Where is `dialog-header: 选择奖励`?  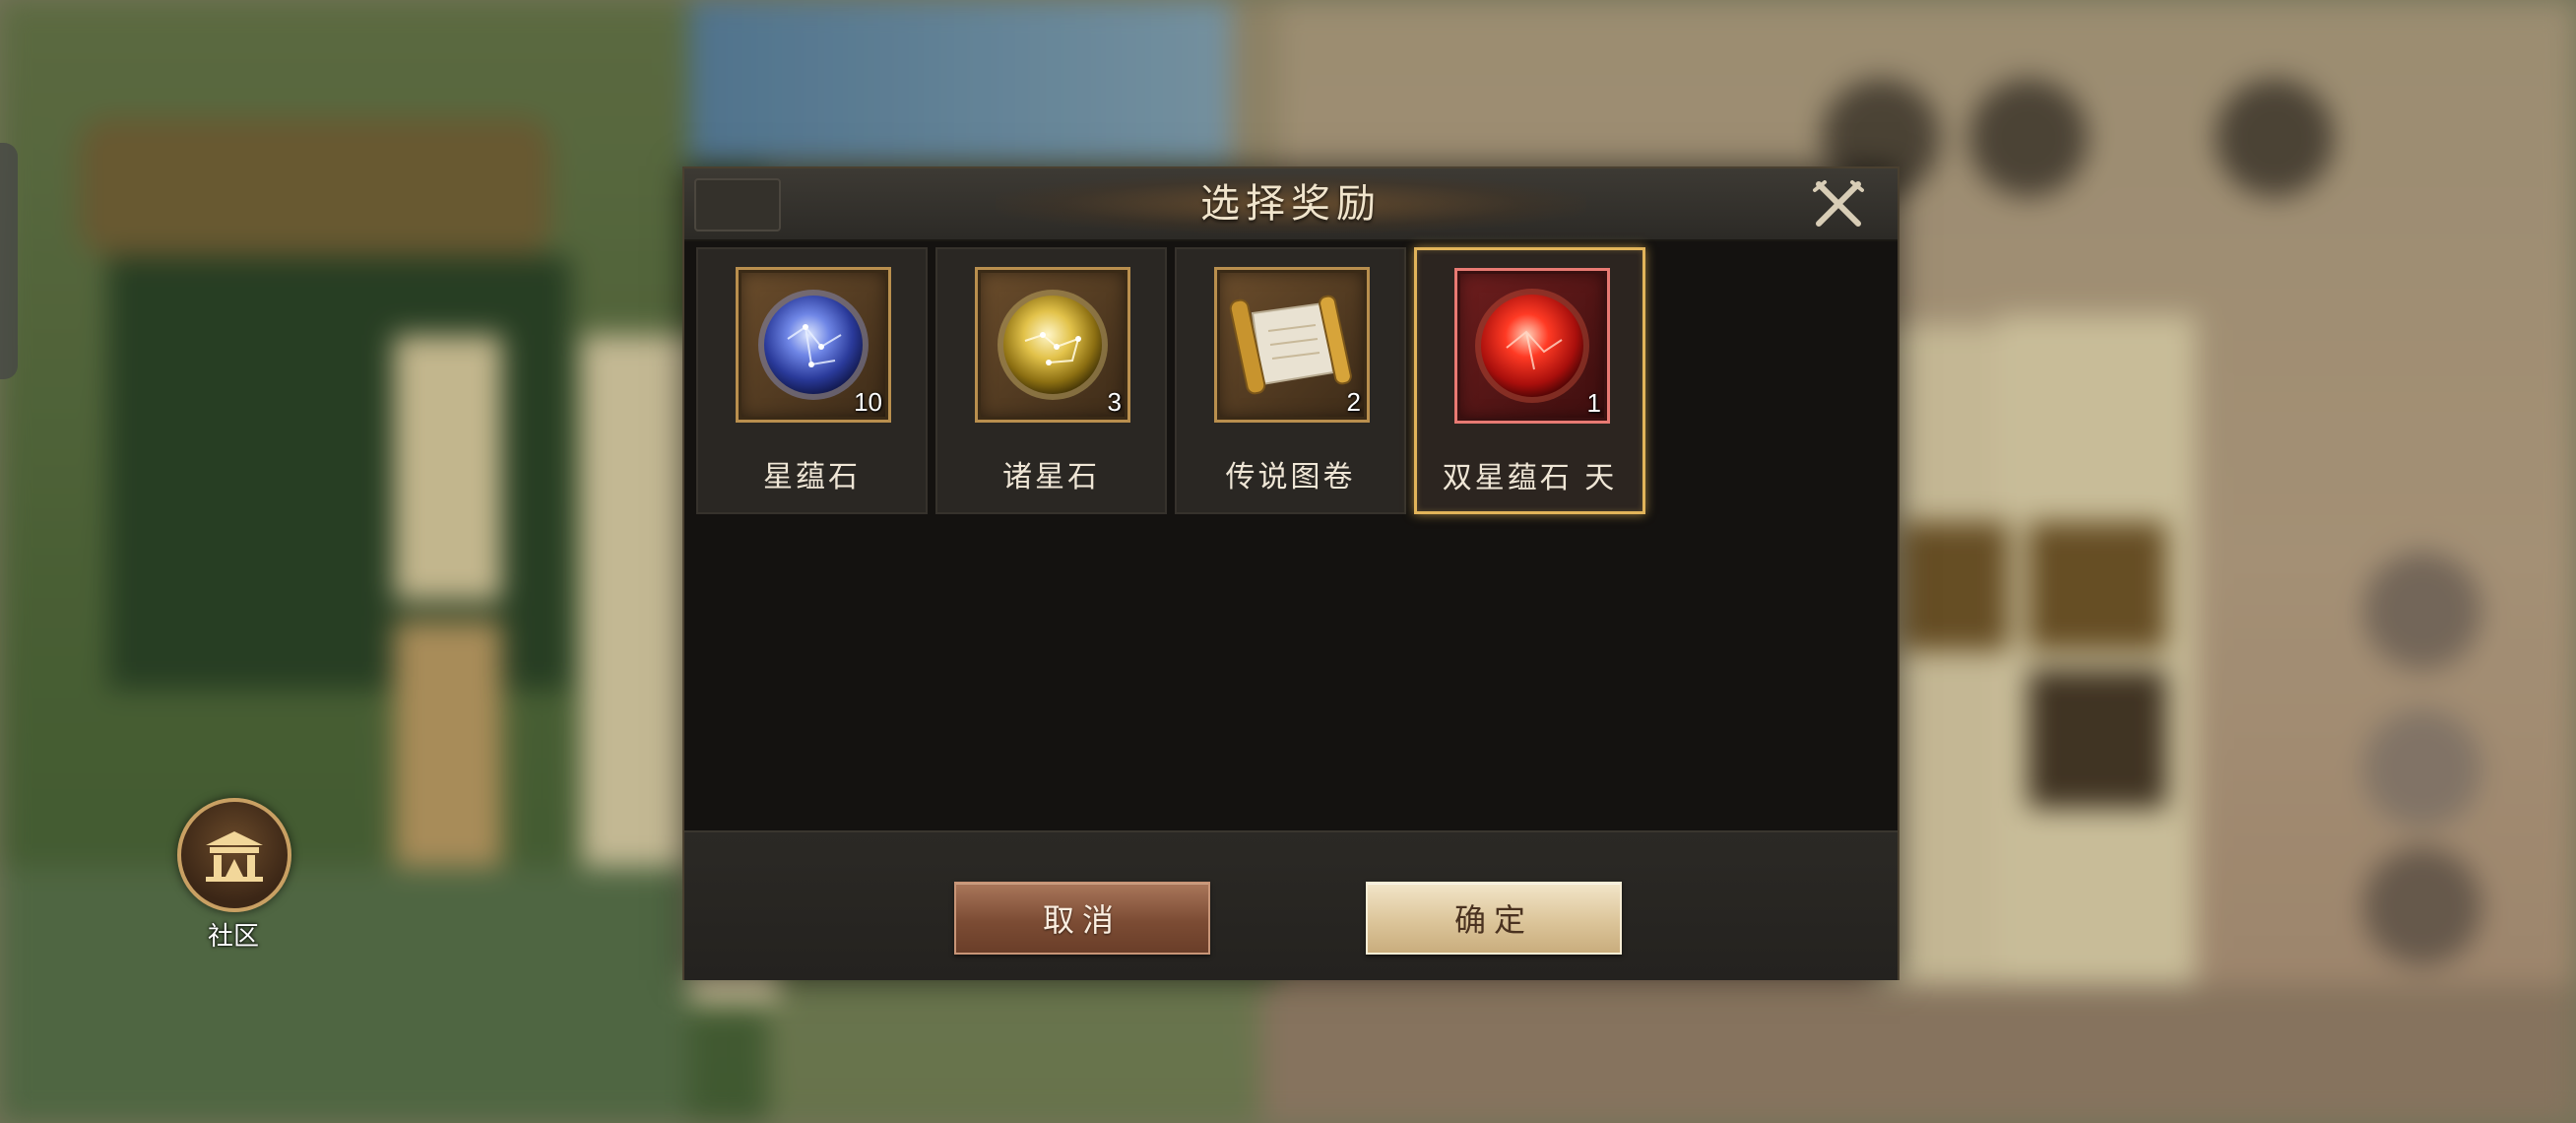
dialog-header: 选择奖励 is located at coordinates (1291, 204).